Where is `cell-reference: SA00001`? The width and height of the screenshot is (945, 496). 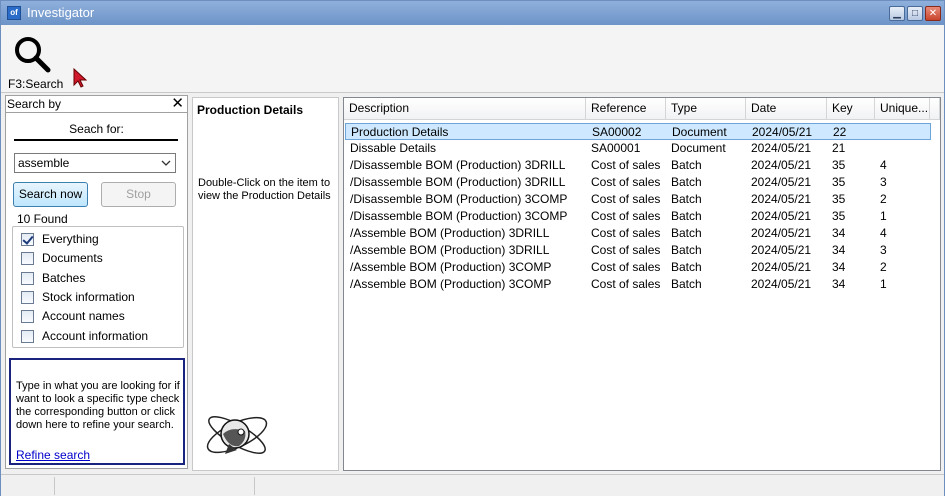
cell-reference: SA00001 is located at coordinates (616, 148).